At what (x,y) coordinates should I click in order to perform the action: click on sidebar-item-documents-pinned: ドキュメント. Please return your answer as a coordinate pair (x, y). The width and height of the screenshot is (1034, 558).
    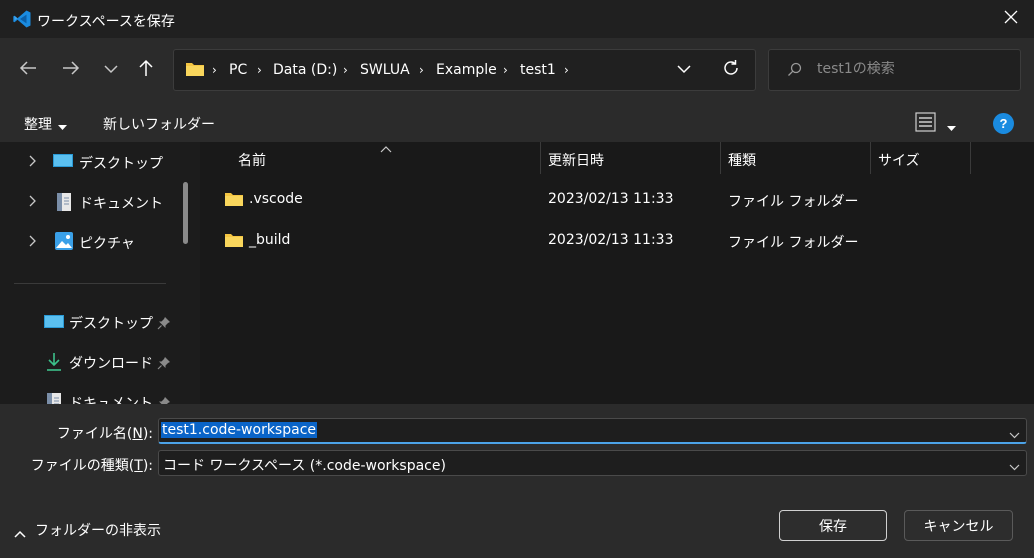
    Looking at the image, I should click on (85, 393).